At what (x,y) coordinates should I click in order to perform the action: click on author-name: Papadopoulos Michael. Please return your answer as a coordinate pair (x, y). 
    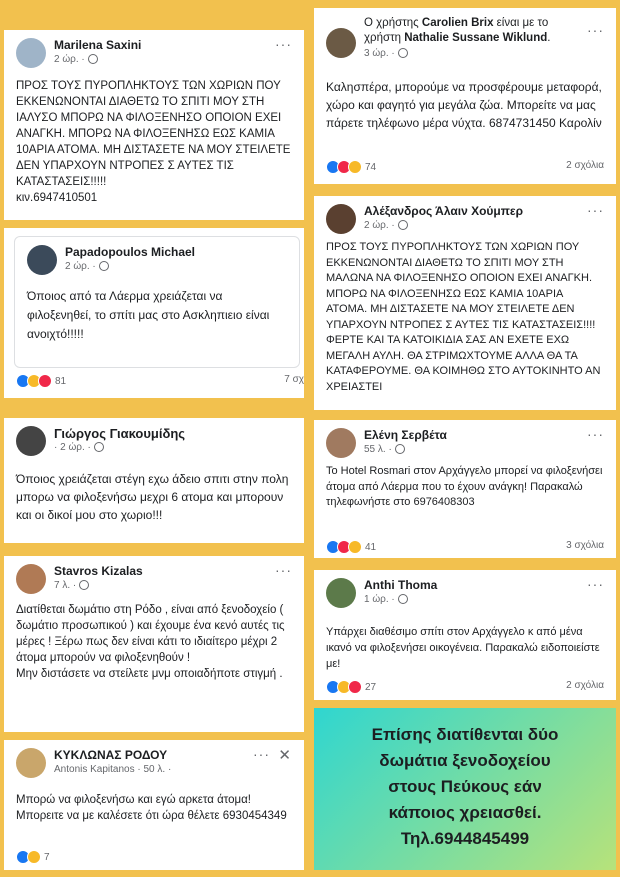
    Looking at the image, I should click on (130, 252).